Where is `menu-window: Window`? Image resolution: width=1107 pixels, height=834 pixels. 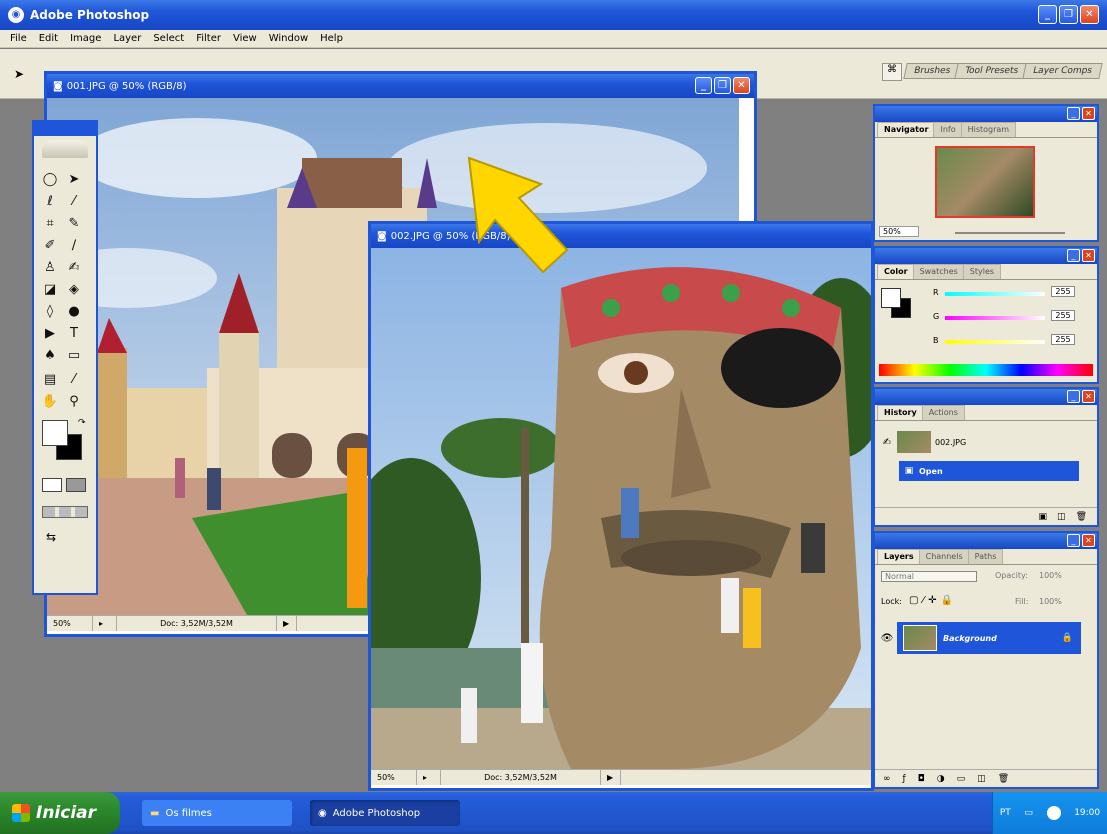
menu-window: Window is located at coordinates (288, 38).